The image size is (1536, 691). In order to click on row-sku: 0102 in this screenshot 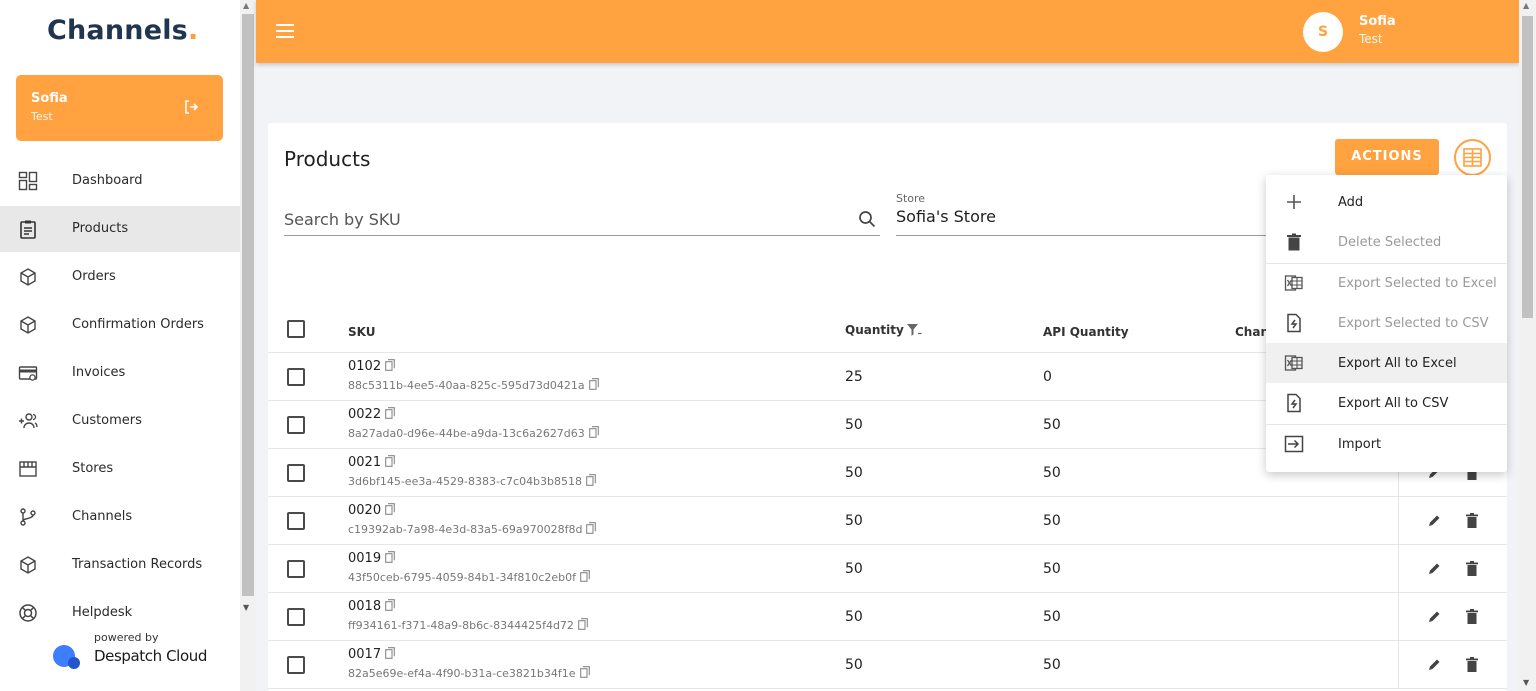, I will do `click(371, 366)`.